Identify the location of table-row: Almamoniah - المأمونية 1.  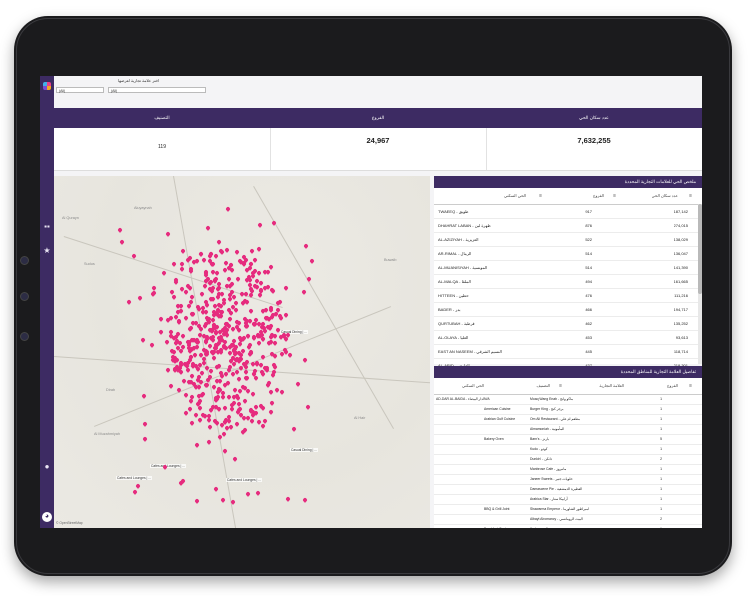
(568, 430).